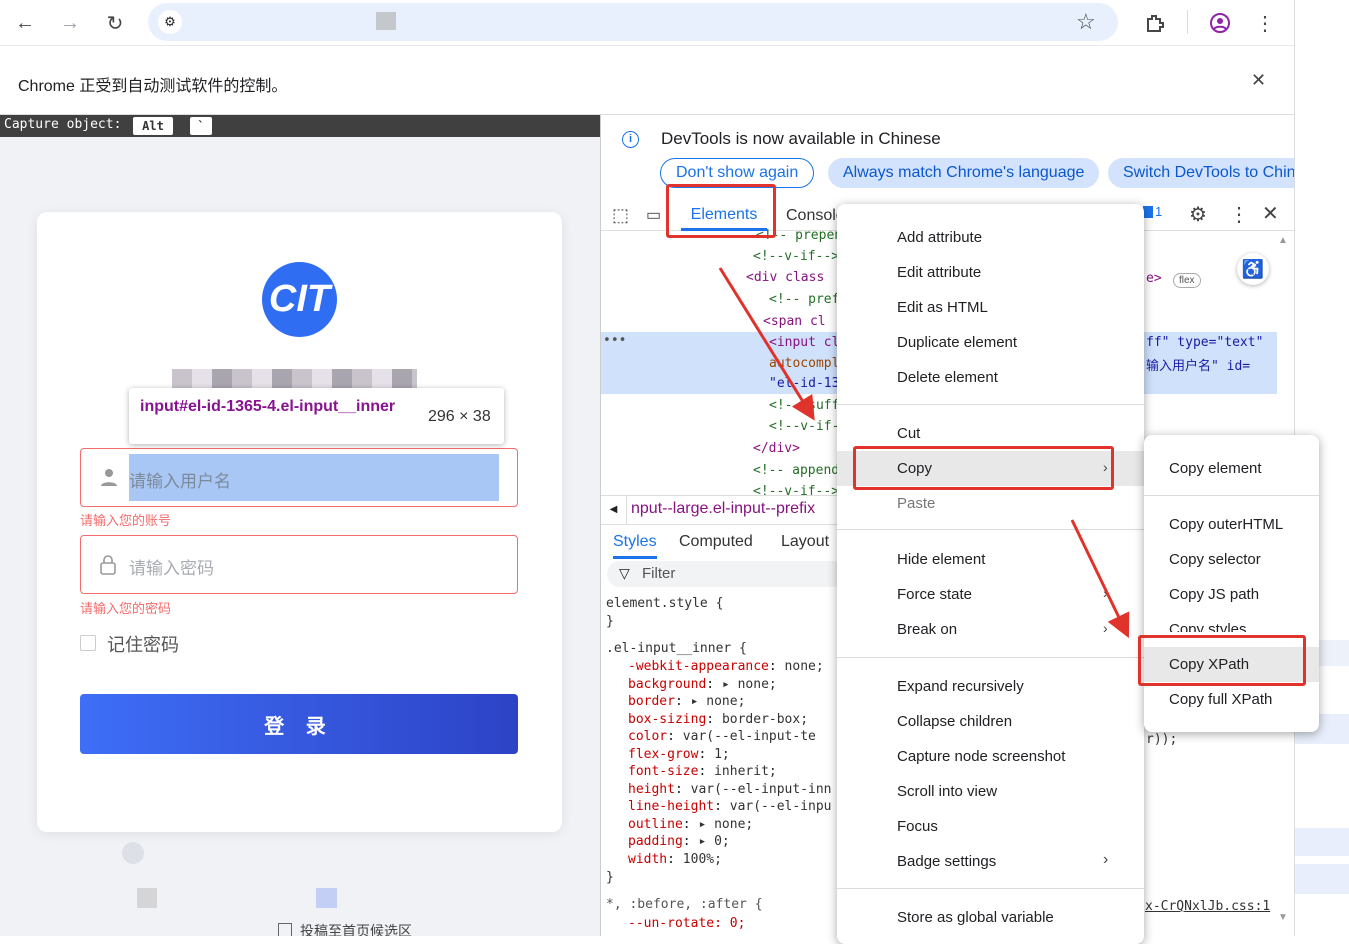  What do you see at coordinates (299, 564) in the screenshot?
I see `password-field: 请输入密码` at bounding box center [299, 564].